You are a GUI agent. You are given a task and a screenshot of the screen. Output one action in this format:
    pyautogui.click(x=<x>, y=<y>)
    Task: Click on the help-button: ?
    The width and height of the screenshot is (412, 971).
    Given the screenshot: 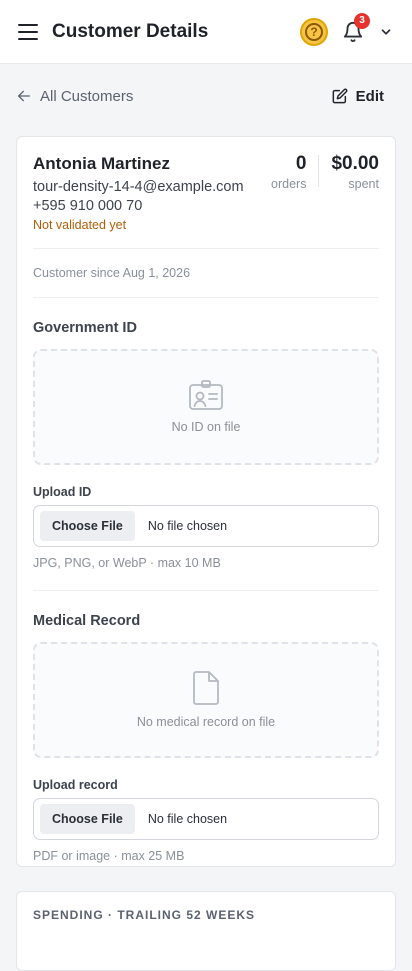 What is the action you would take?
    pyautogui.click(x=314, y=31)
    